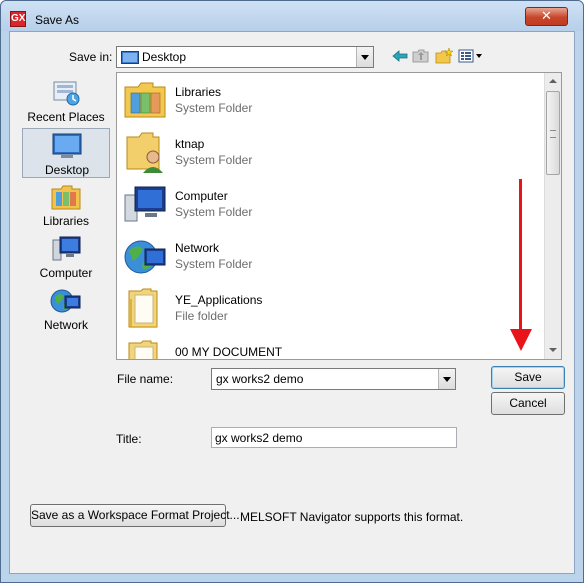 This screenshot has width=584, height=583. Describe the element at coordinates (91, 57) in the screenshot. I see `save-in-label: Save in:` at that location.